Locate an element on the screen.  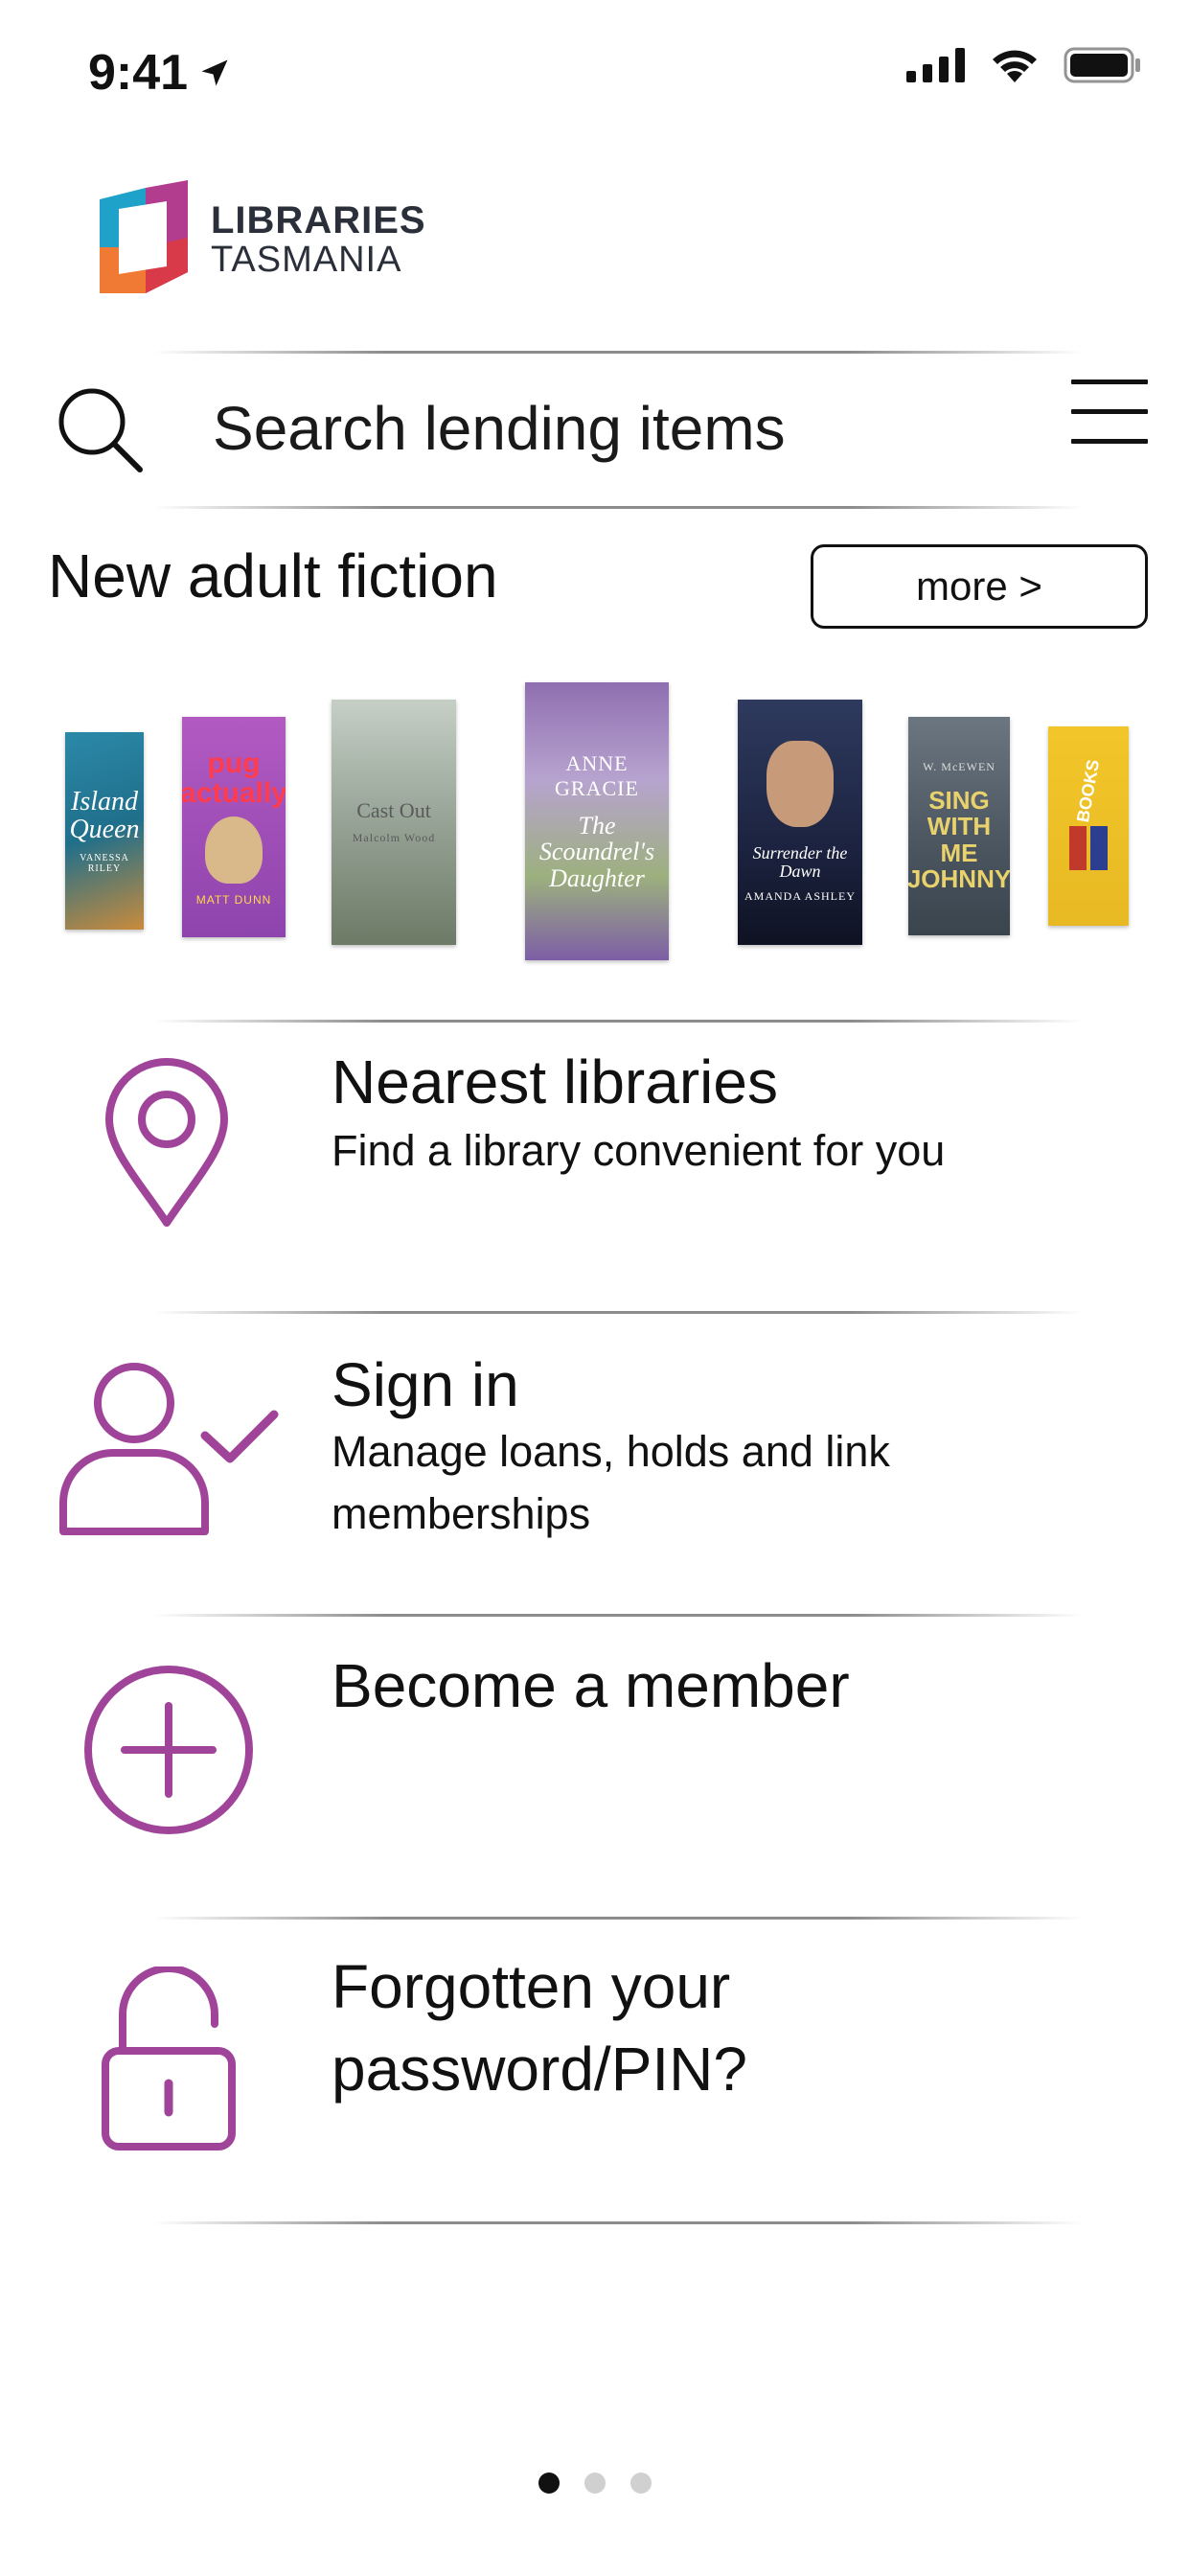
book-title: Surrender the Dawn is located at coordinates (800, 861).